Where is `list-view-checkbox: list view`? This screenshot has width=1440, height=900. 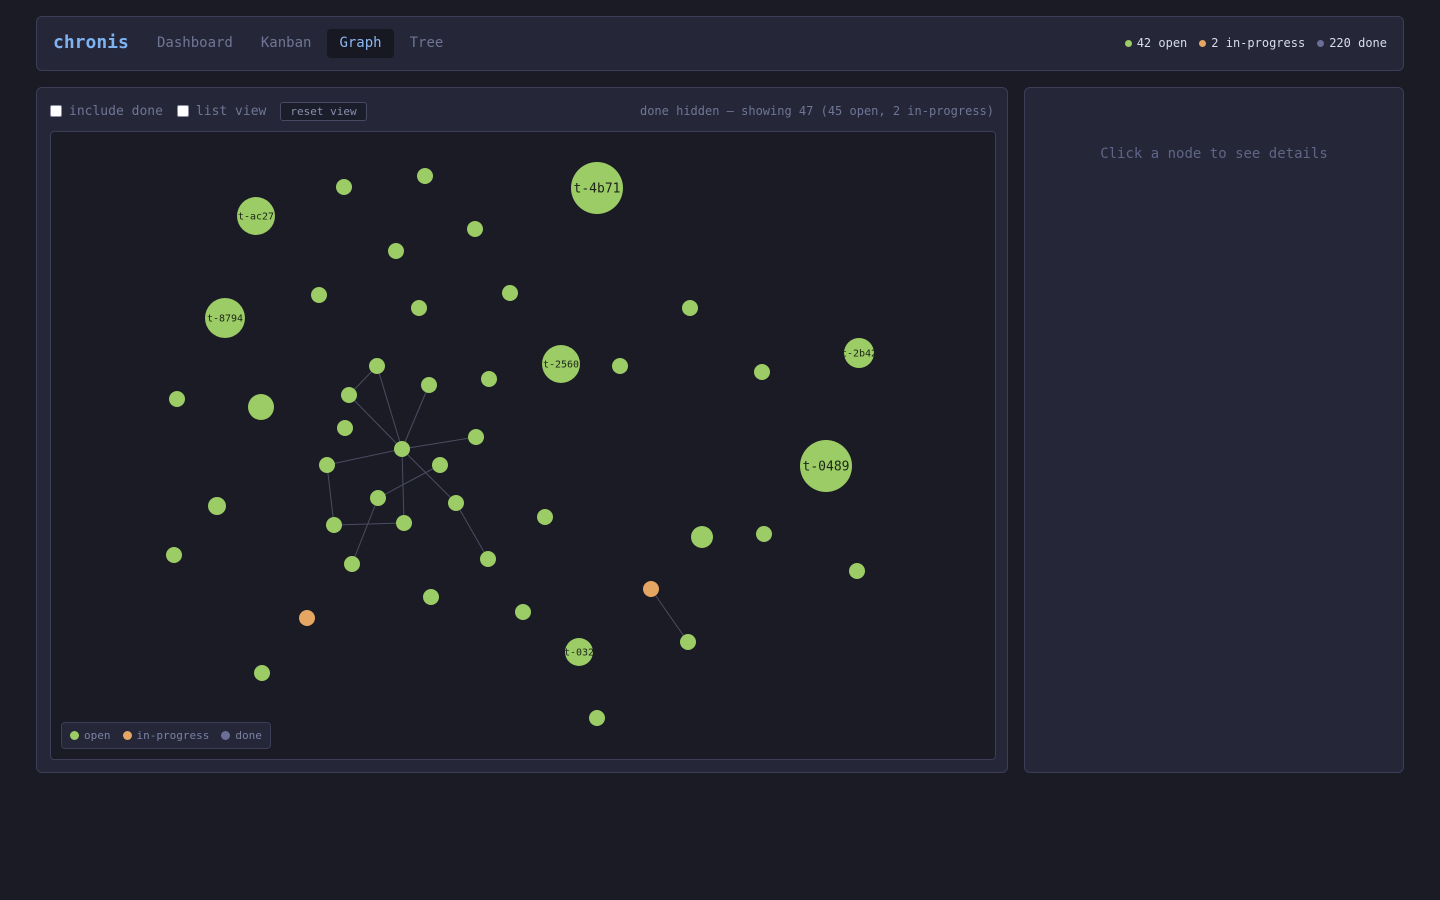 list-view-checkbox: list view is located at coordinates (221, 111).